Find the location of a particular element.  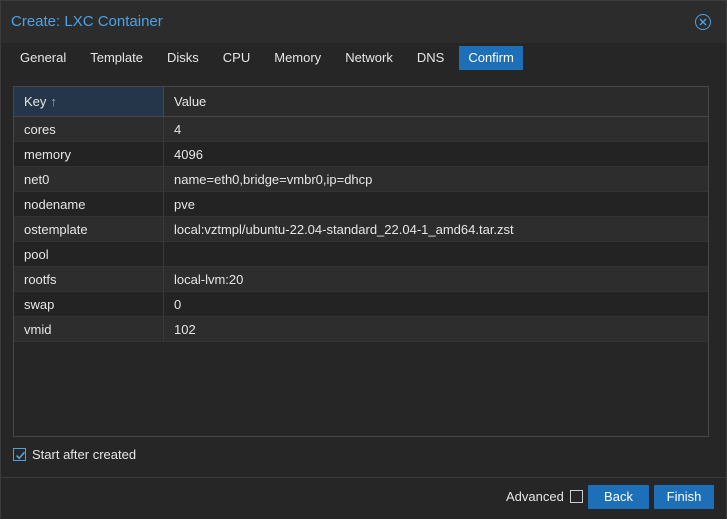

advanced-label: Advanced is located at coordinates (535, 496).